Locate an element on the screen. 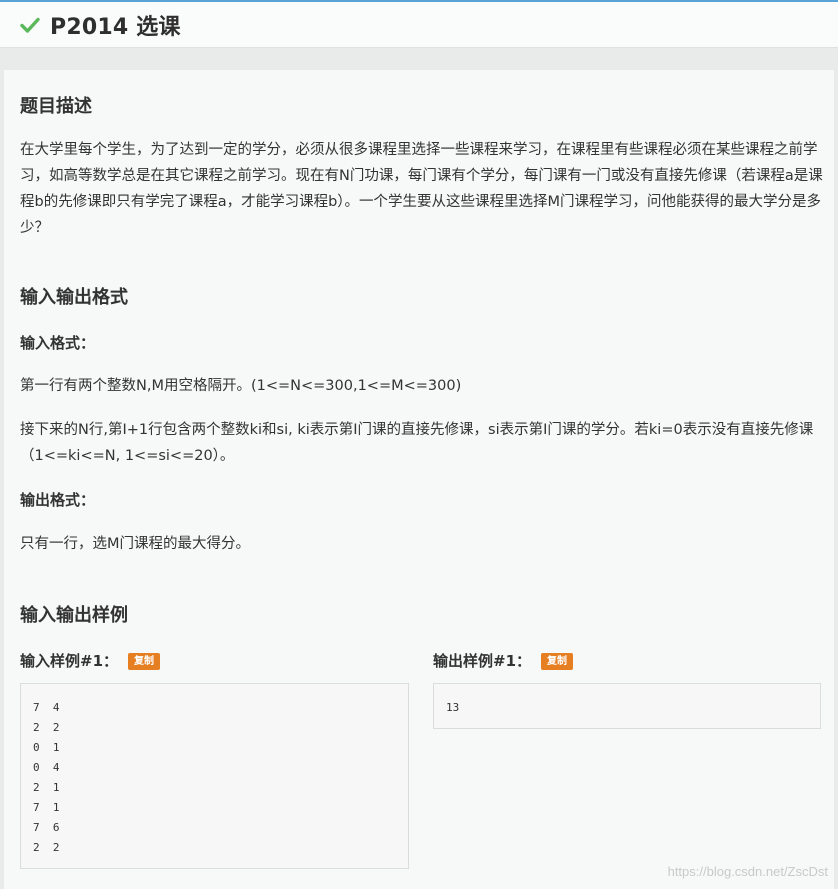 This screenshot has height=889, width=838. code-line: 7 6 is located at coordinates (46, 827).